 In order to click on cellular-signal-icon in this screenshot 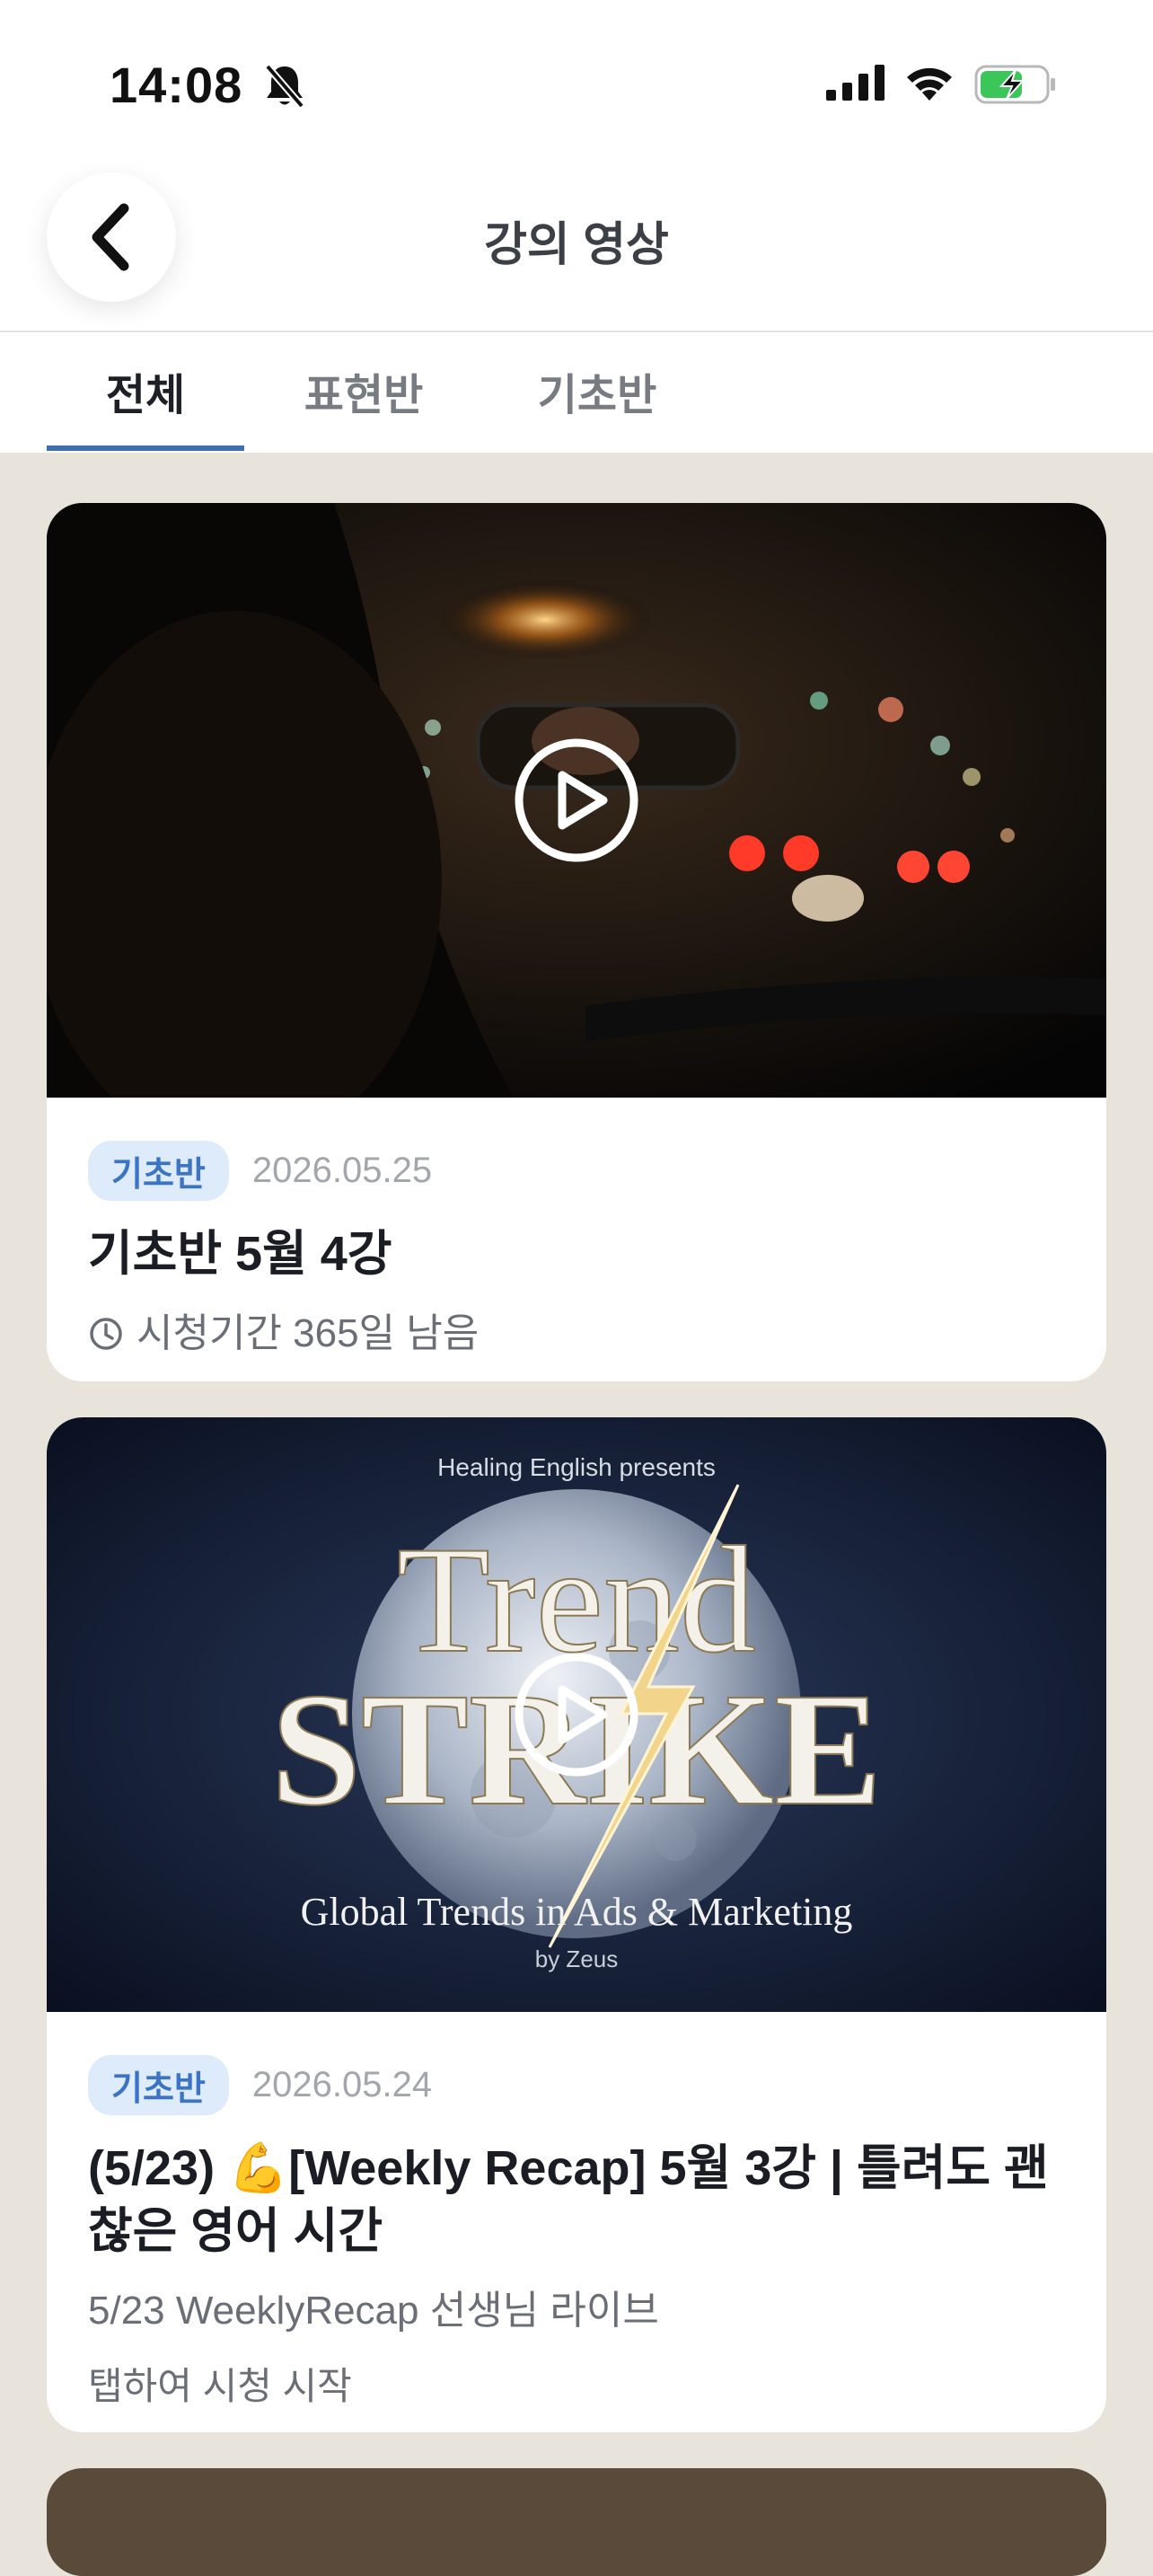, I will do `click(855, 83)`.